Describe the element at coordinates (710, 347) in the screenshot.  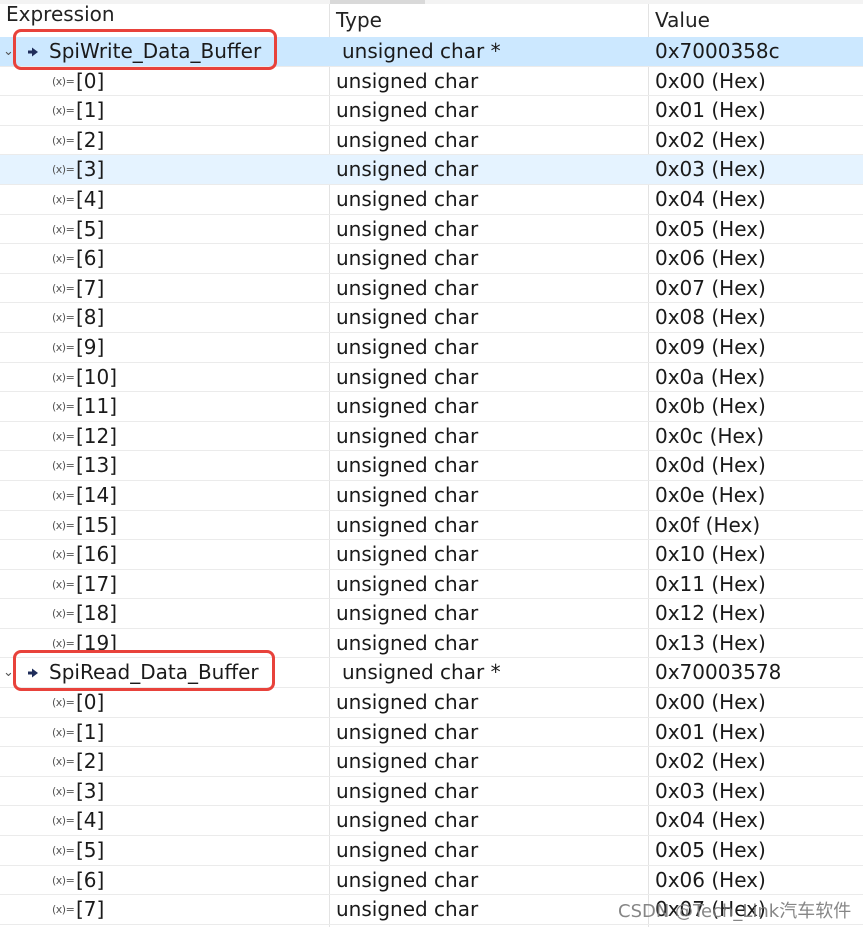
I see `value-cell: 0x09 (Hex)` at that location.